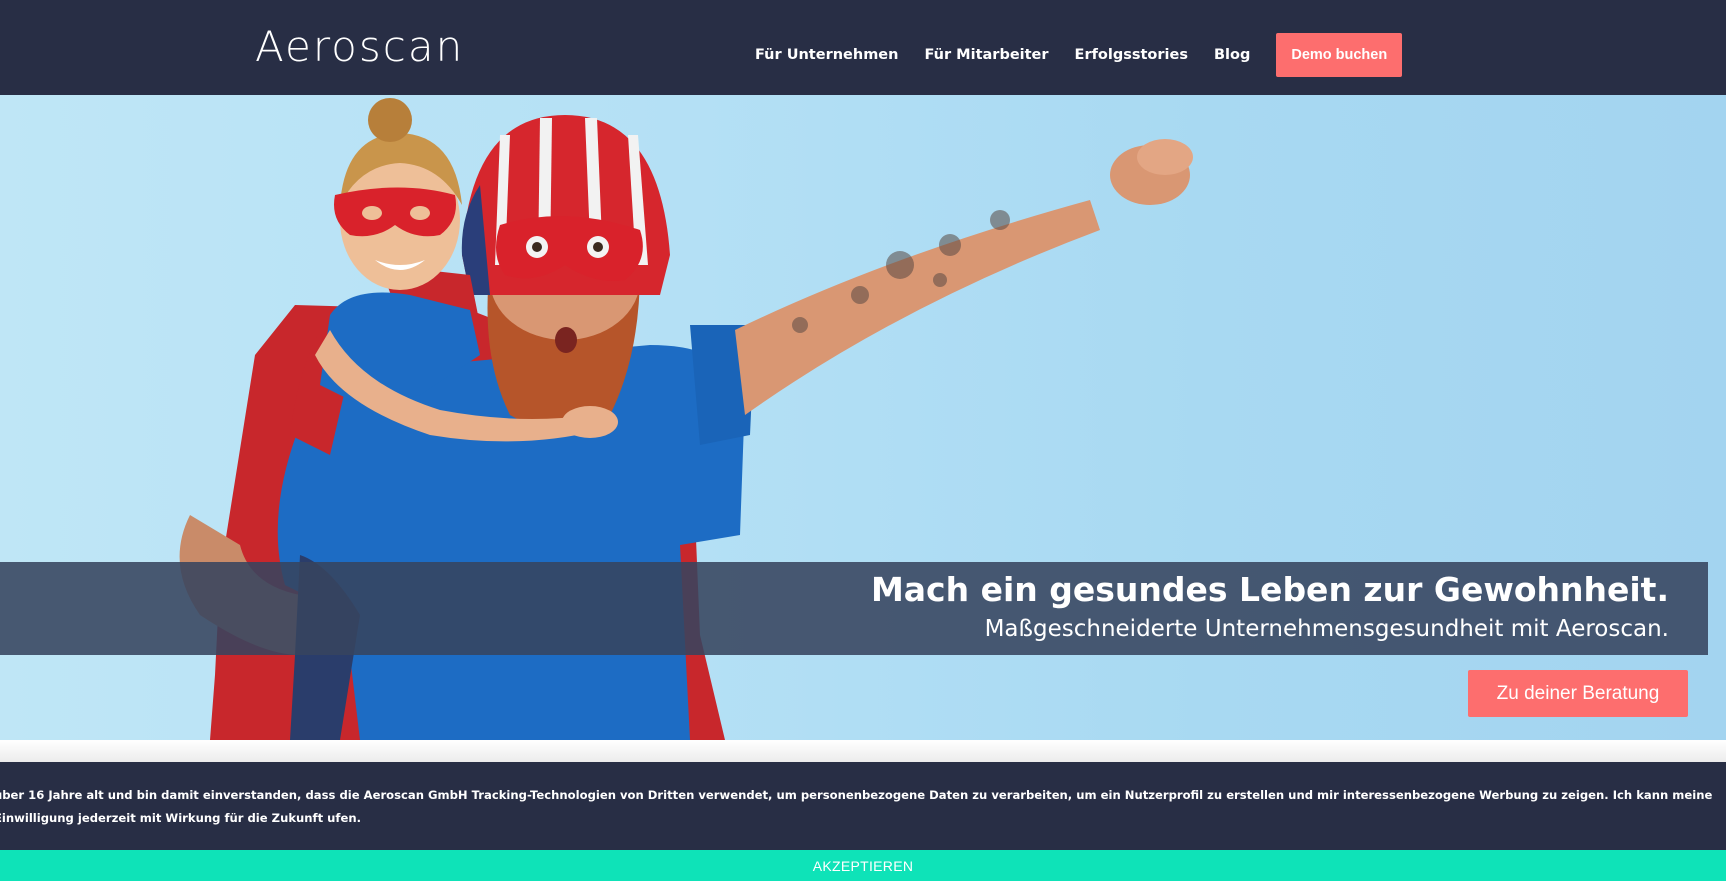 This screenshot has width=1726, height=881. What do you see at coordinates (1269, 589) in the screenshot?
I see `hero-headline: Mach ein gesundes Leben zur Gewohnheit.` at bounding box center [1269, 589].